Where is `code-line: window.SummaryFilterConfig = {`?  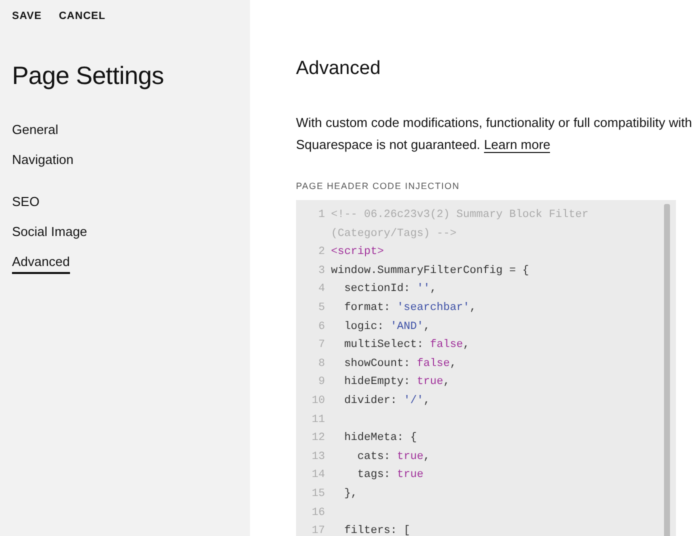
code-line: window.SummaryFilterConfig = { is located at coordinates (430, 271).